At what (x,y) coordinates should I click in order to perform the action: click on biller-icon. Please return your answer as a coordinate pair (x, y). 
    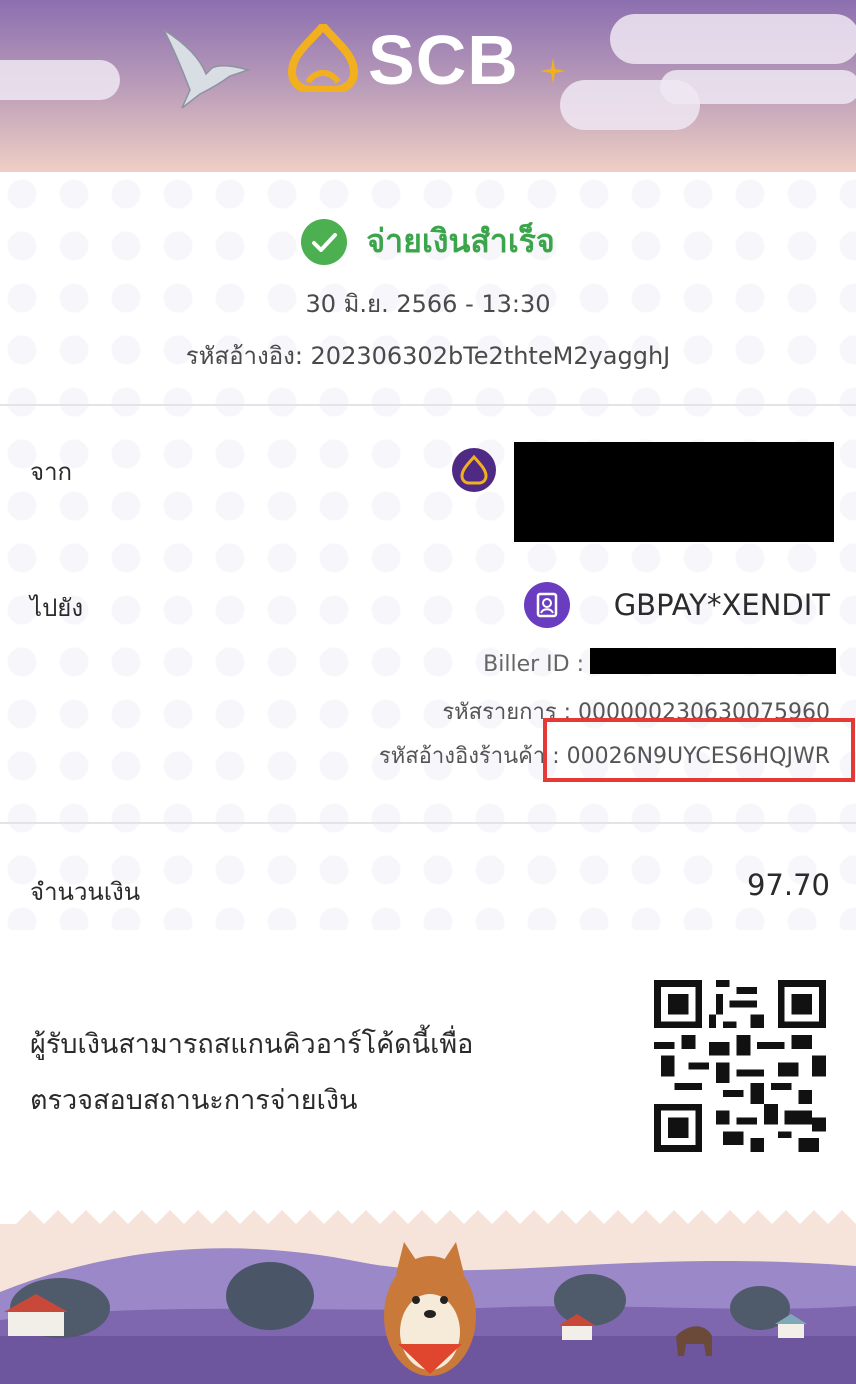
    Looking at the image, I should click on (547, 605).